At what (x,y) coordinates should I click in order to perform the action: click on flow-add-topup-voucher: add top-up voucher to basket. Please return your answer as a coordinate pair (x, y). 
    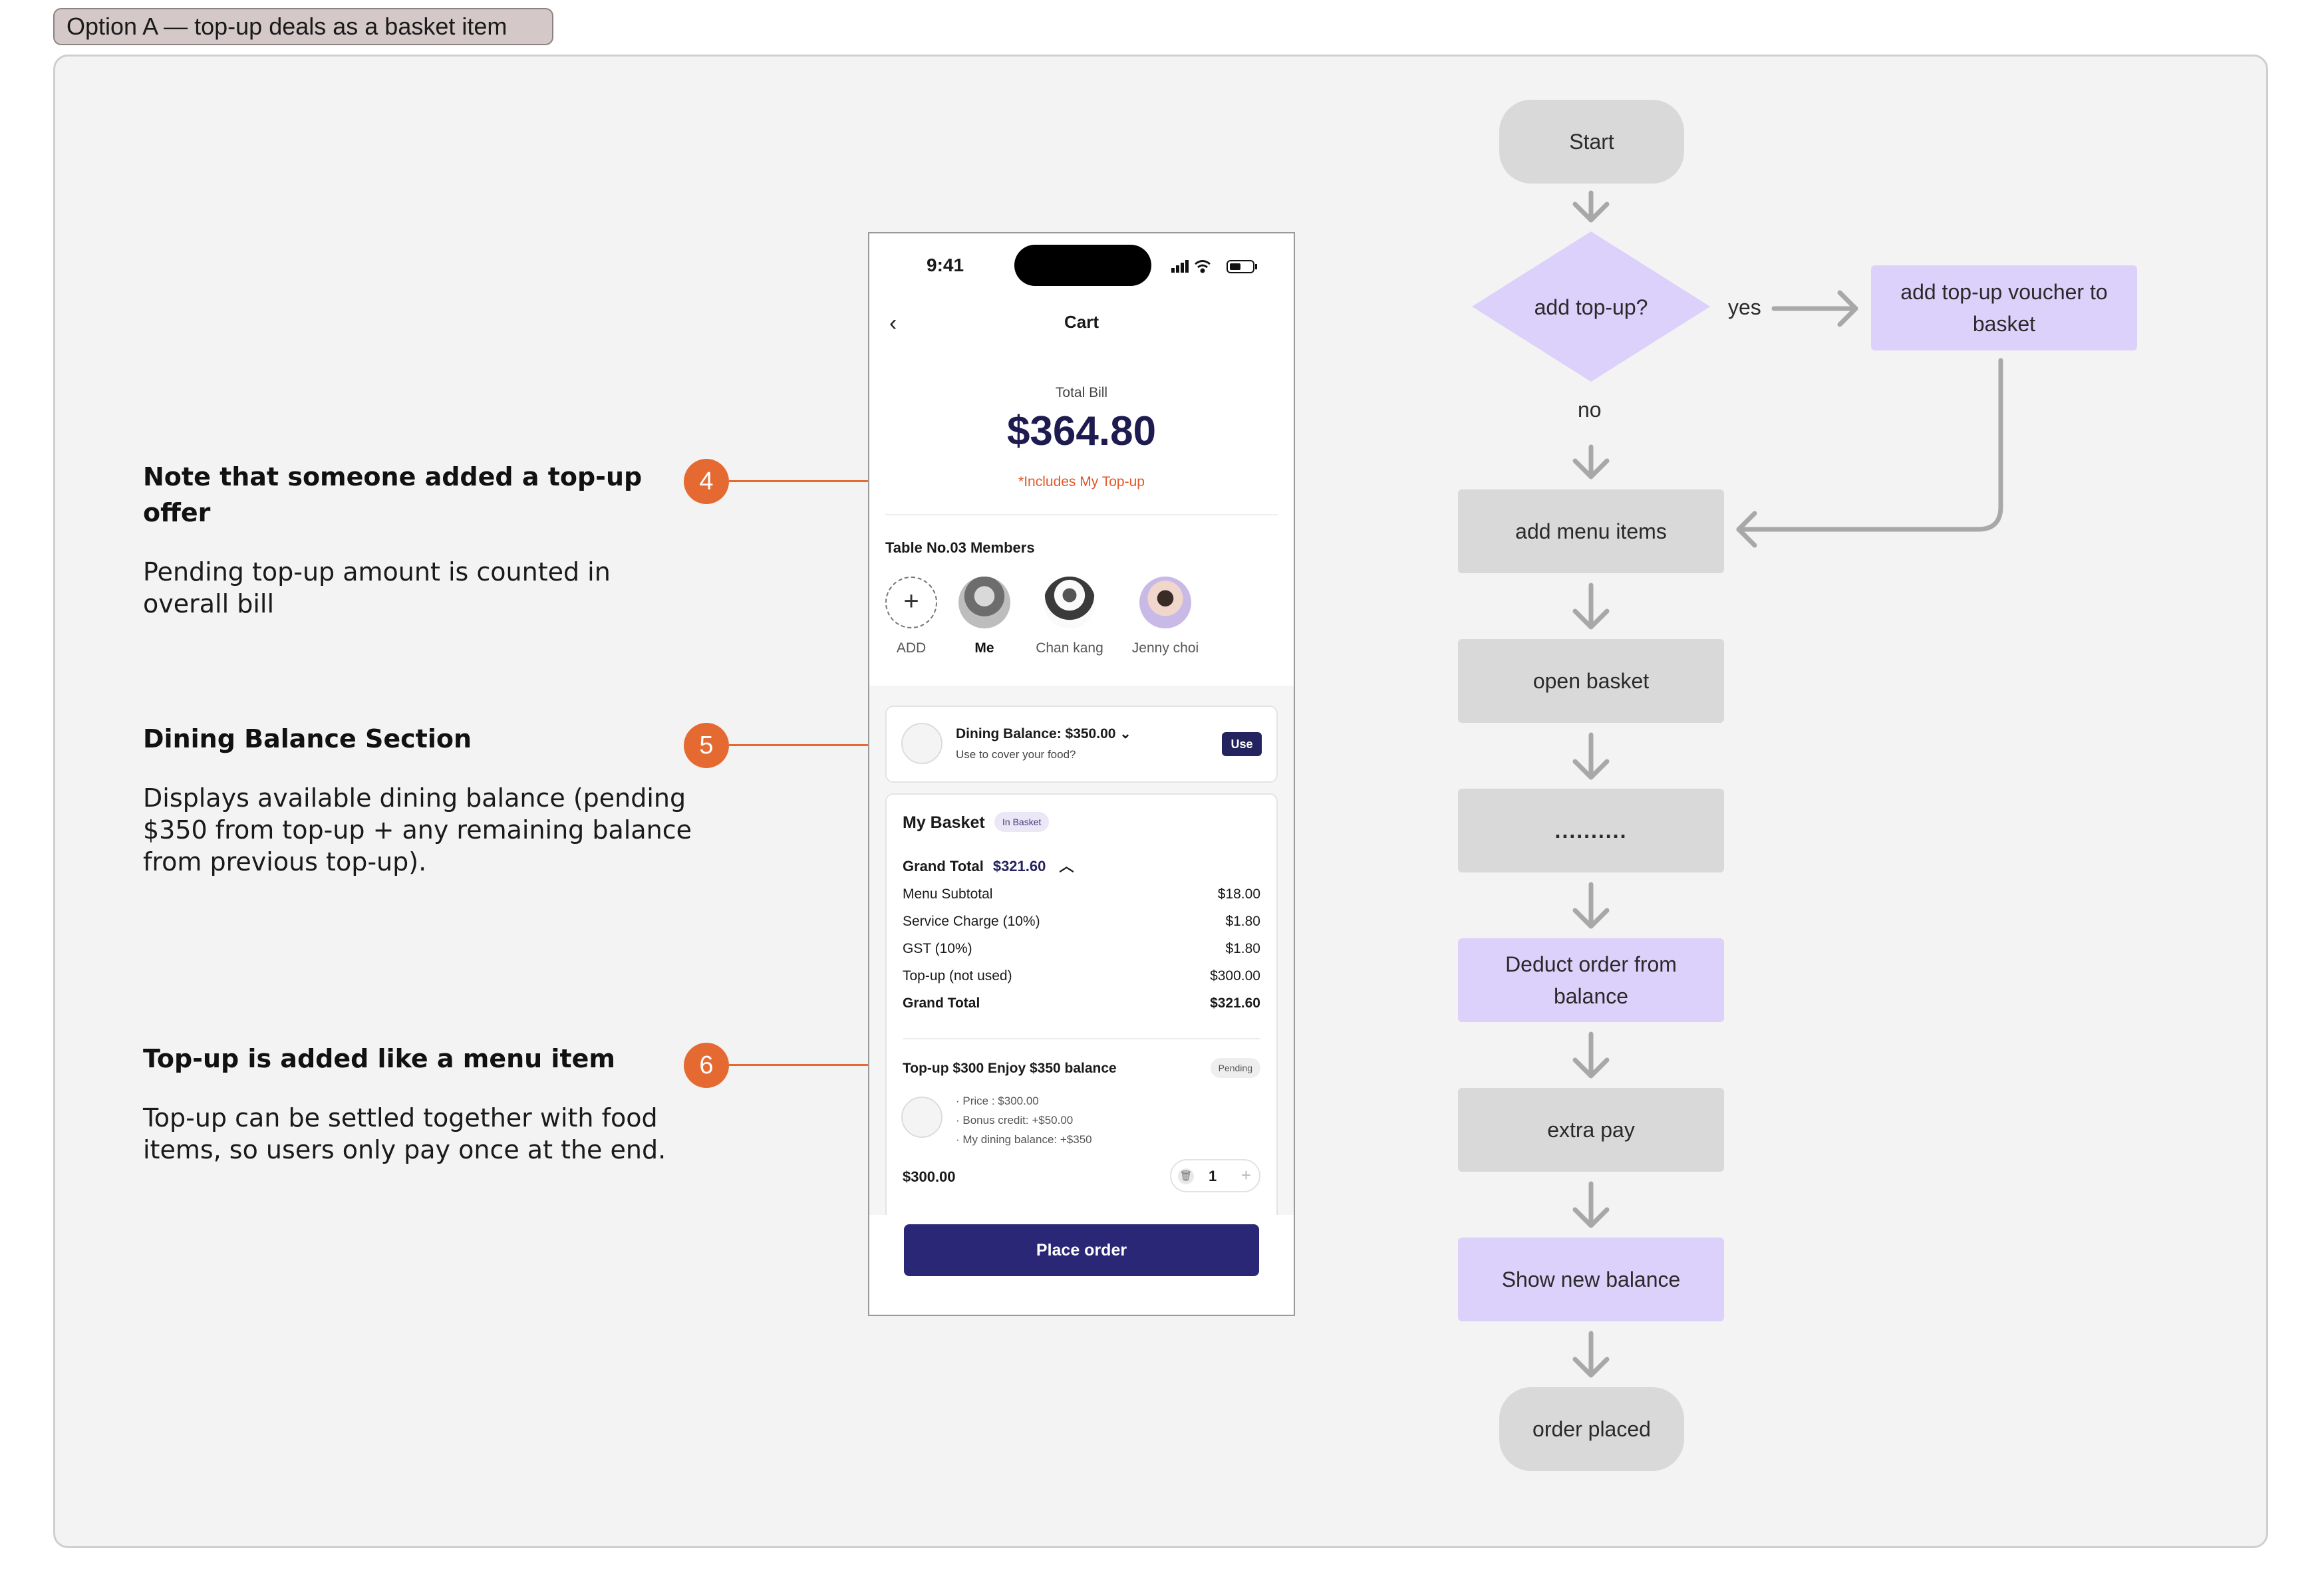
    Looking at the image, I should click on (2004, 307).